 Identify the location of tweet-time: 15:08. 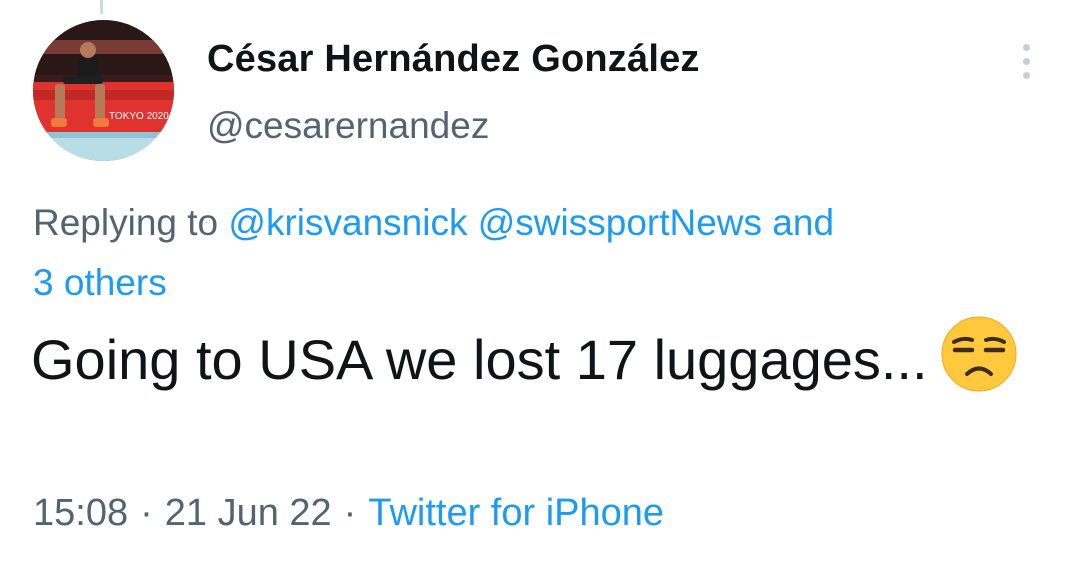
(80, 513).